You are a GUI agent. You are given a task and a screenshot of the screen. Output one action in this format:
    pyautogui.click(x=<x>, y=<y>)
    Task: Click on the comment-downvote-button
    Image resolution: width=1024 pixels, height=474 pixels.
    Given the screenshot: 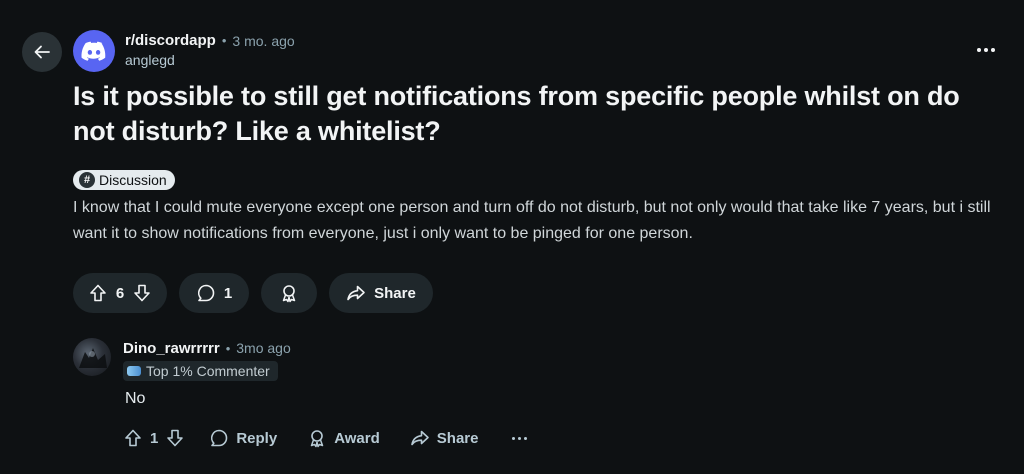 What is the action you would take?
    pyautogui.click(x=175, y=438)
    